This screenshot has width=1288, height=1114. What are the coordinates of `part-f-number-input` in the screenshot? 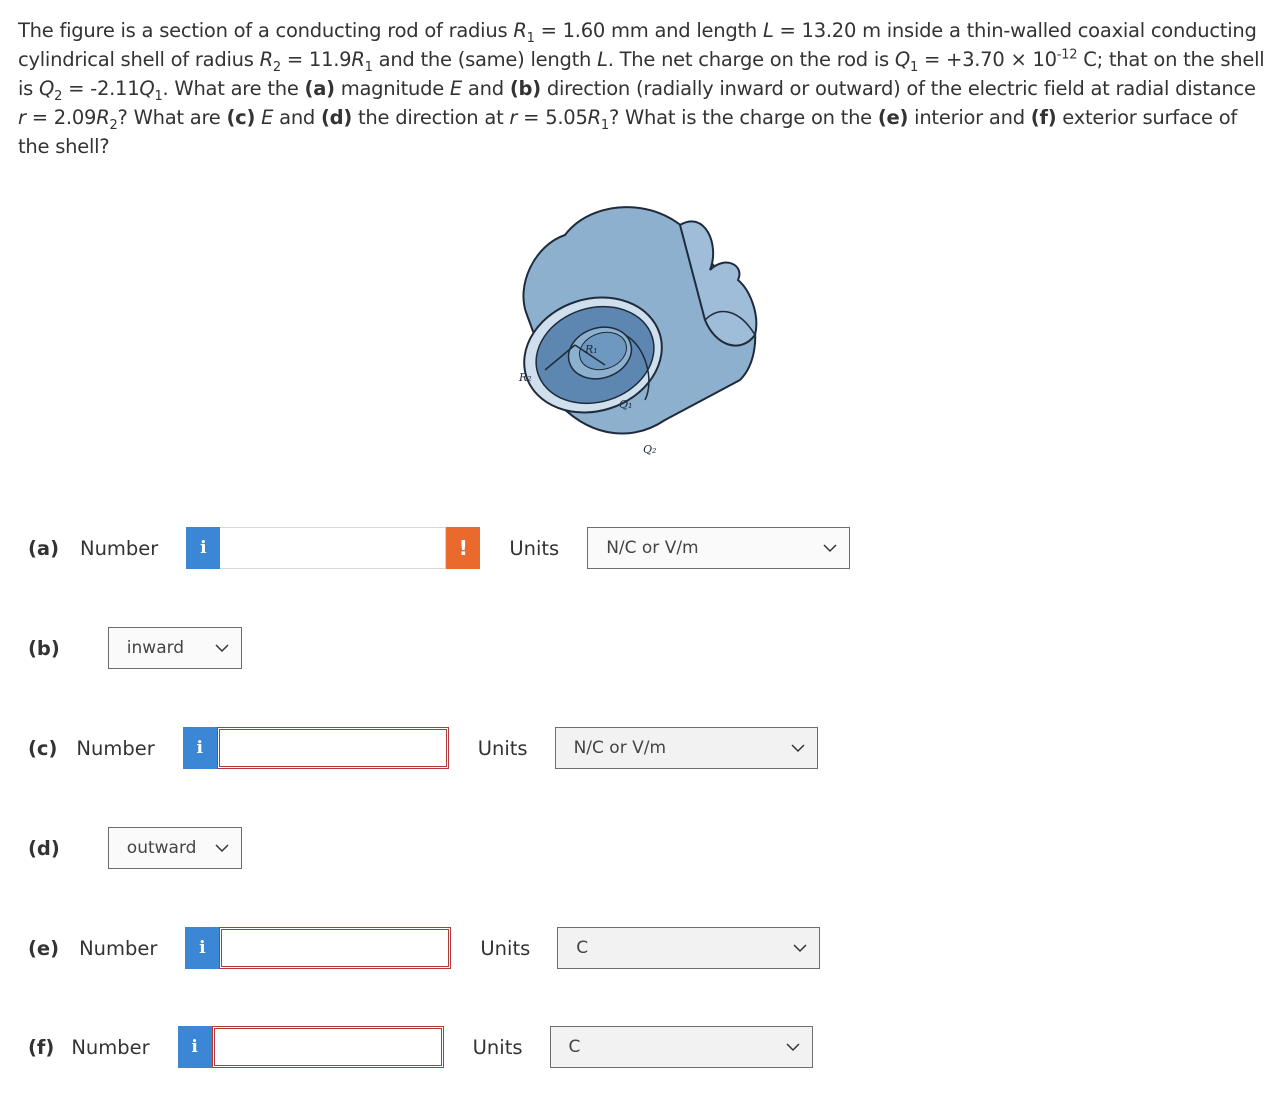 It's located at (327, 1047).